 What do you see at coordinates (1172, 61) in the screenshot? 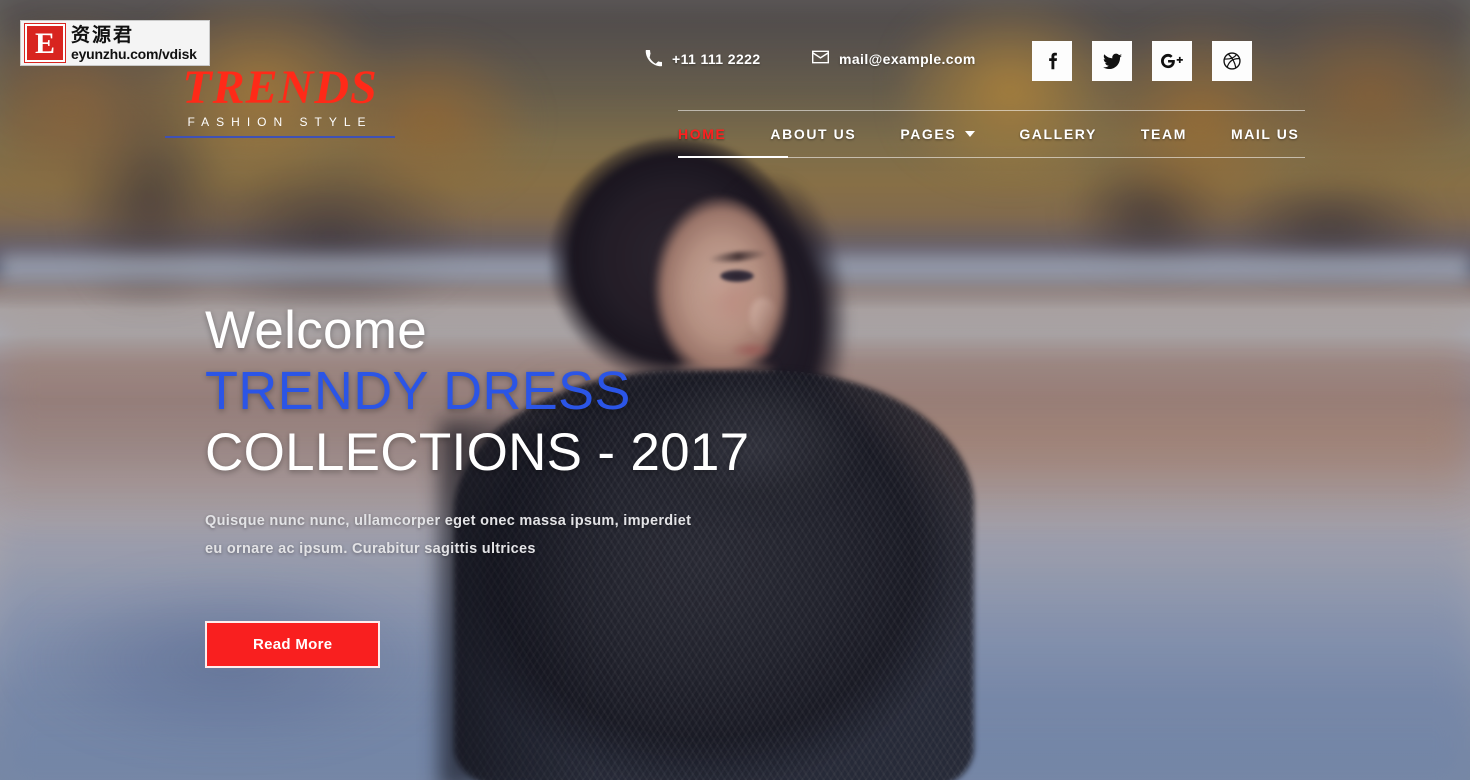
I see `google-plus-icon` at bounding box center [1172, 61].